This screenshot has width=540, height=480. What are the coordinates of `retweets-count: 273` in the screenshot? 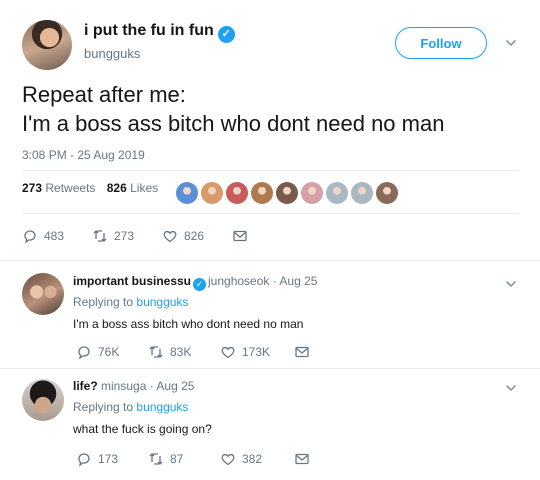 It's located at (32, 188).